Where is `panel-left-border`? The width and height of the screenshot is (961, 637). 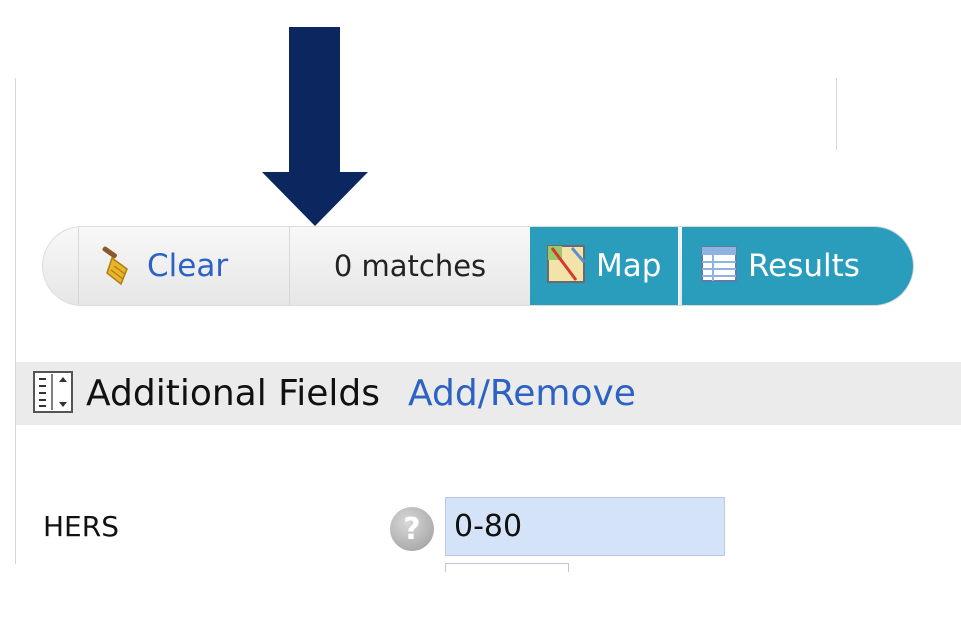 panel-left-border is located at coordinates (15, 321).